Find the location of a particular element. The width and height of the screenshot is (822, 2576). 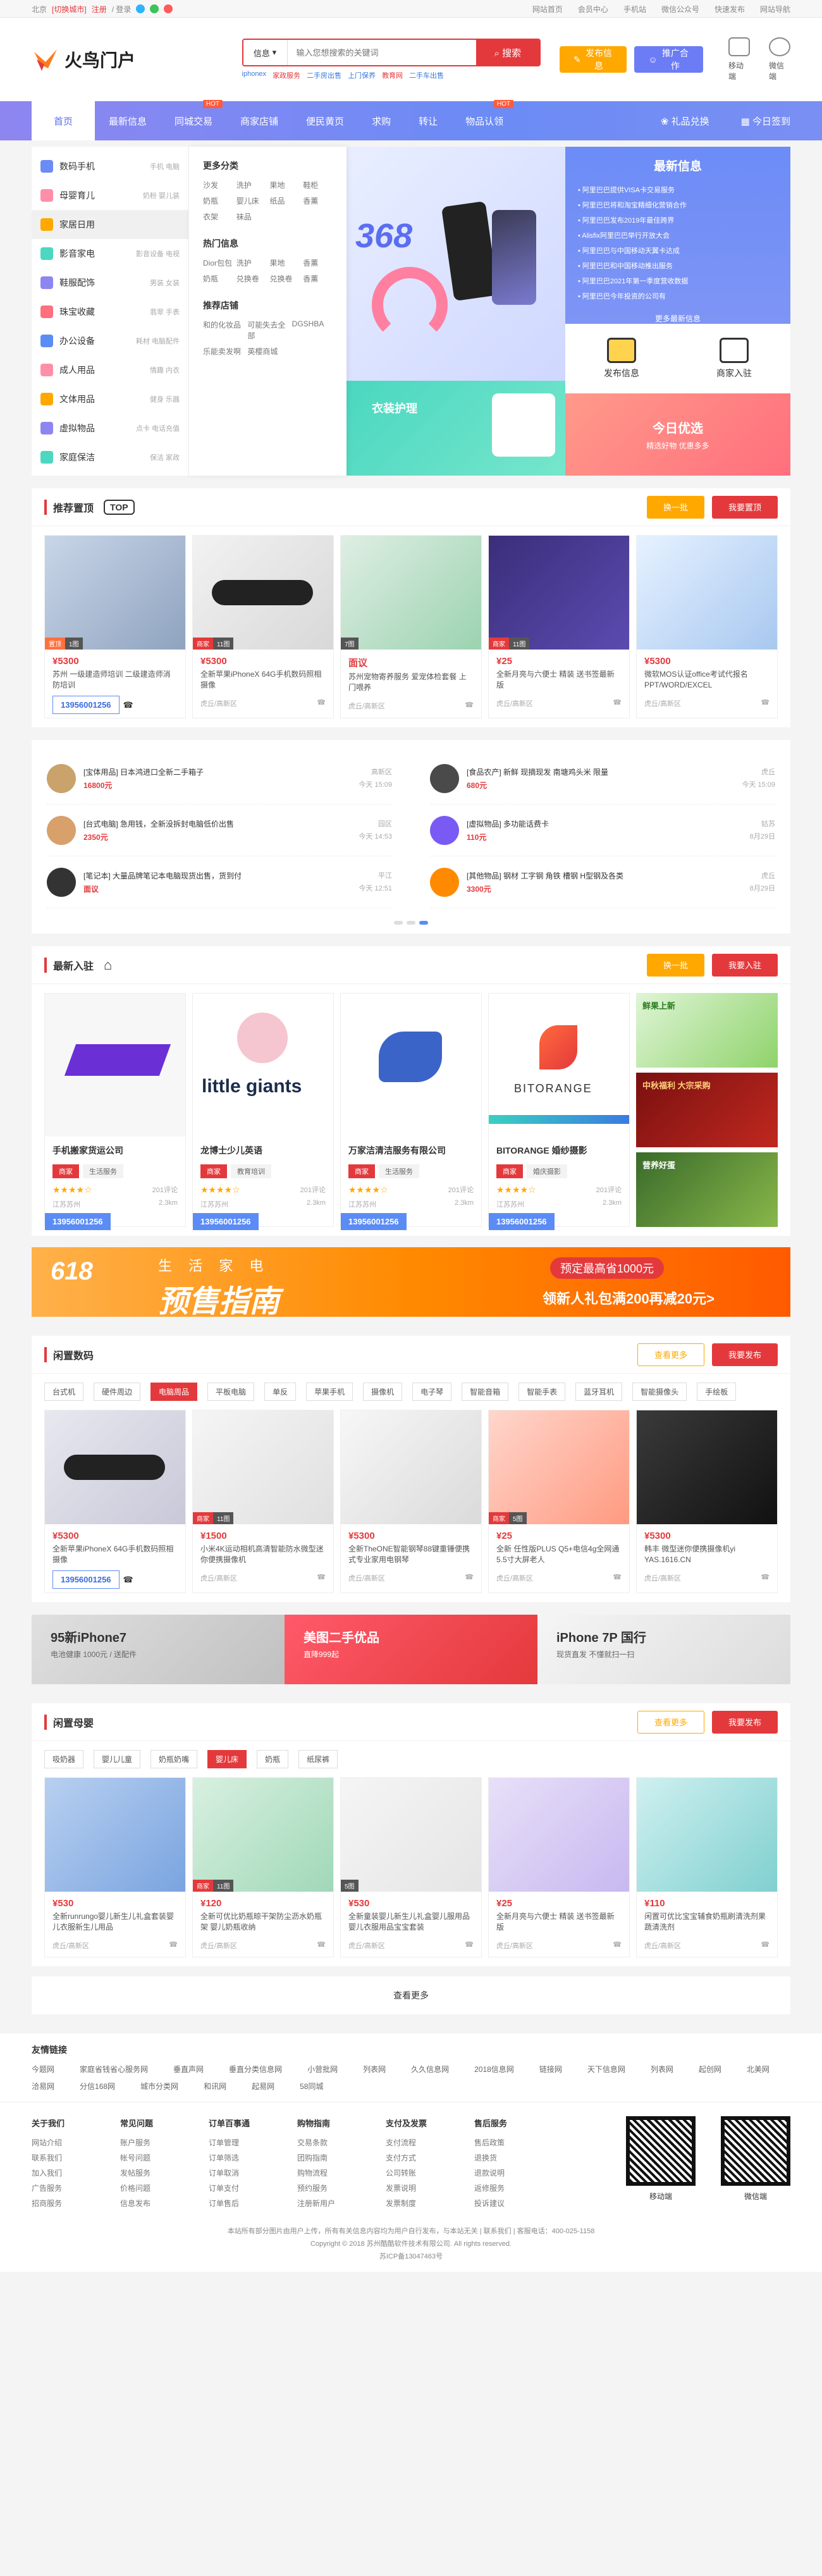

submenu-link: 洗护 is located at coordinates (251, 262).